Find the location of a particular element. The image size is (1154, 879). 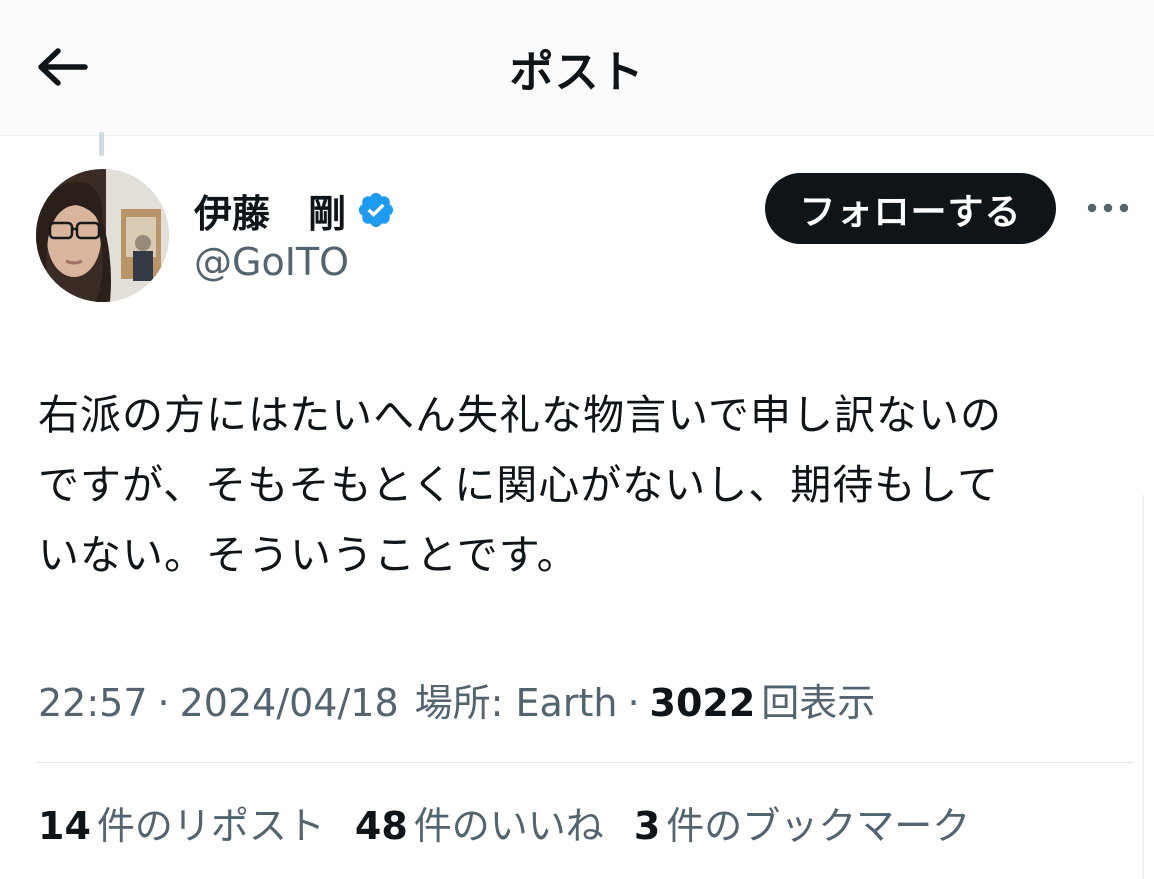

bookmarks-count: 3 is located at coordinates (647, 826).